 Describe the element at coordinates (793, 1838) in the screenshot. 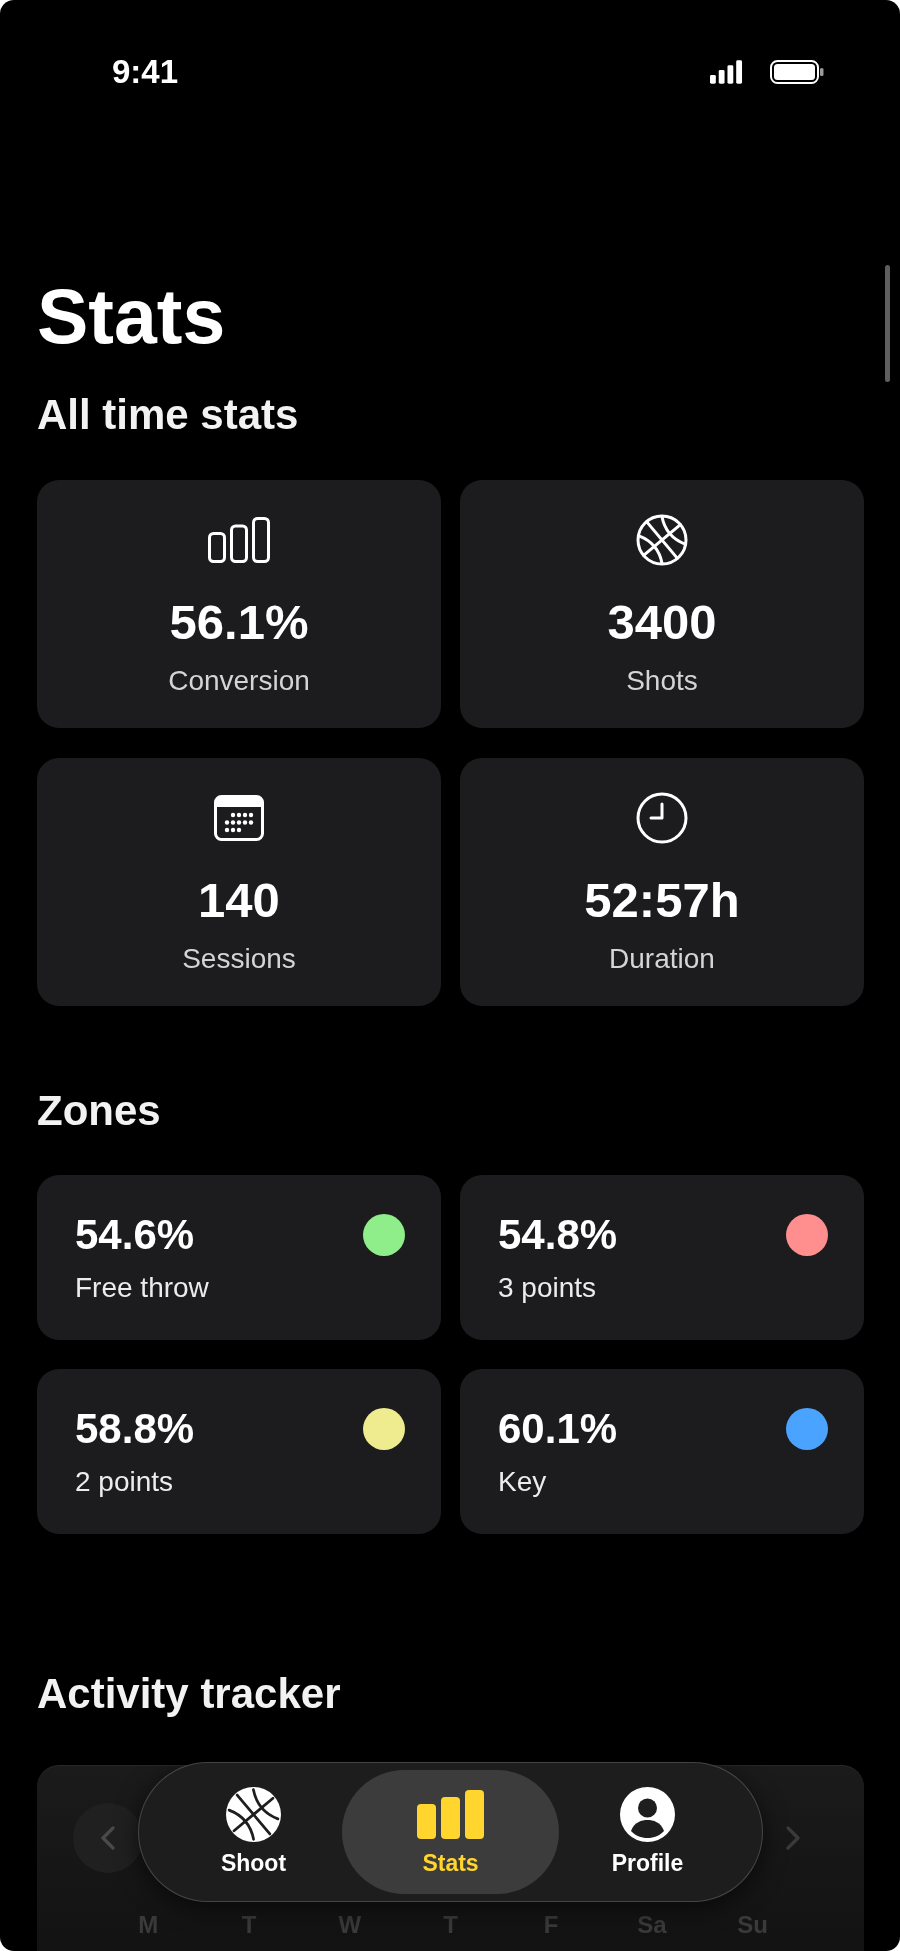

I see `chevron-right-icon` at that location.